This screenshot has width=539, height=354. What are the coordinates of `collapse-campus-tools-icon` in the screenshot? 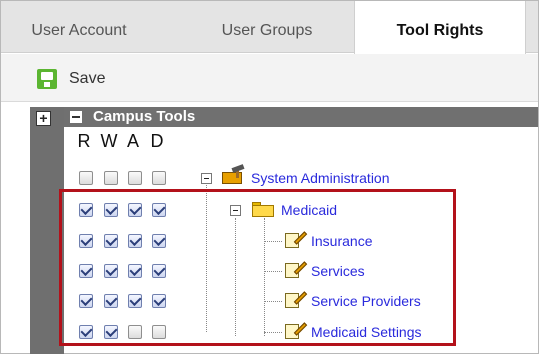 It's located at (76, 117).